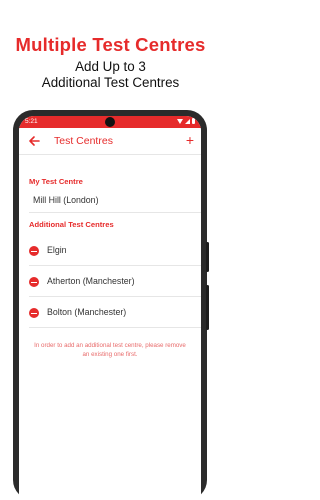 Image resolution: width=320 pixels, height=500 pixels. What do you see at coordinates (56, 181) in the screenshot?
I see `my-centre-label: My Test Centre` at bounding box center [56, 181].